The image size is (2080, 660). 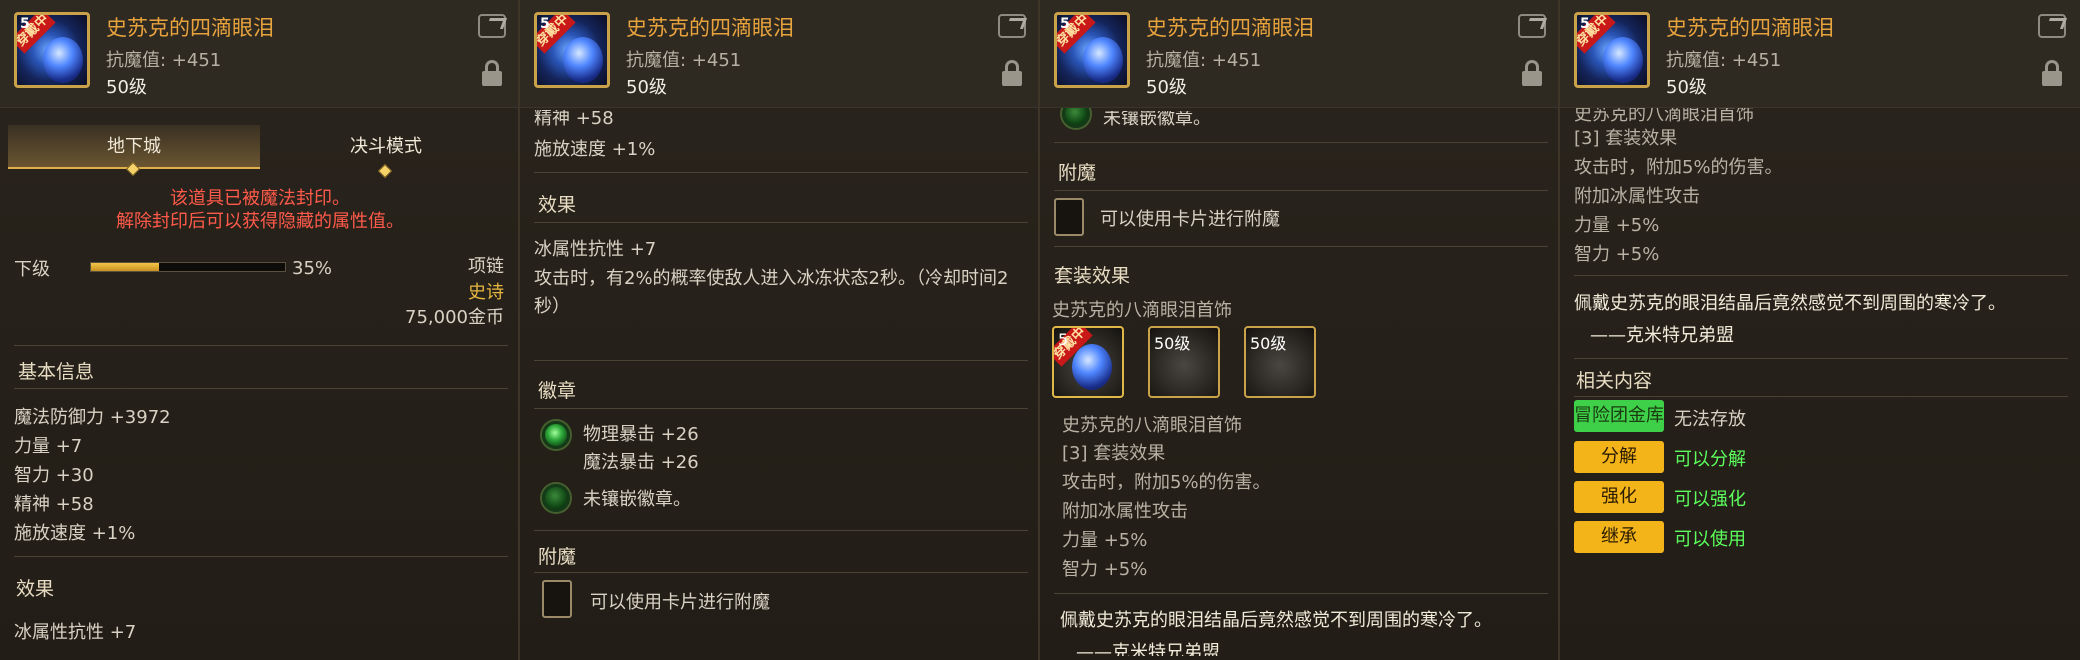 What do you see at coordinates (1619, 457) in the screenshot?
I see `disassemble-button: 分解` at bounding box center [1619, 457].